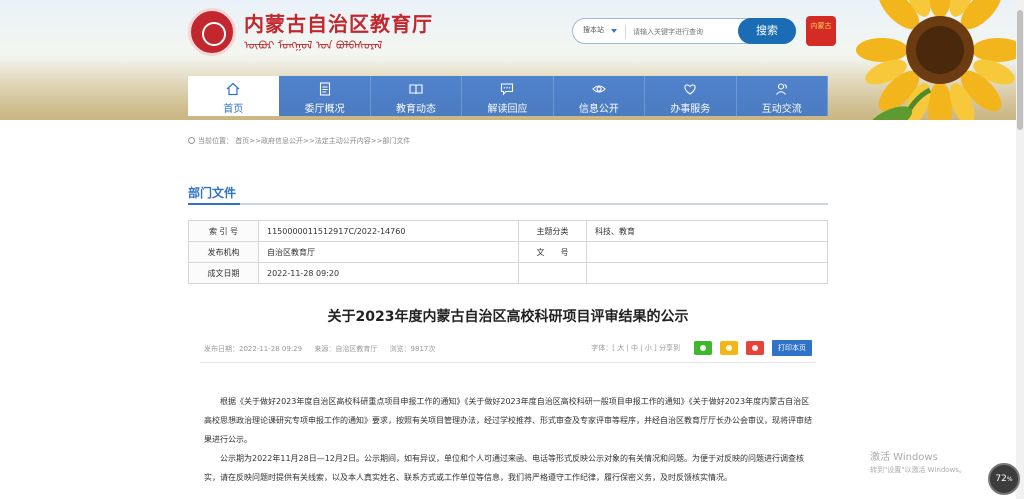 This screenshot has height=499, width=1024. Describe the element at coordinates (755, 348) in the screenshot. I see `weibo-share-icon` at that location.